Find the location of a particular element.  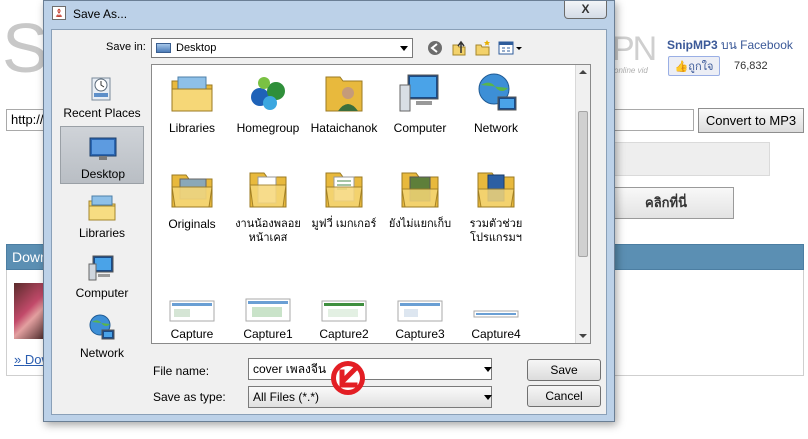

scrollbar-thumb is located at coordinates (583, 184).